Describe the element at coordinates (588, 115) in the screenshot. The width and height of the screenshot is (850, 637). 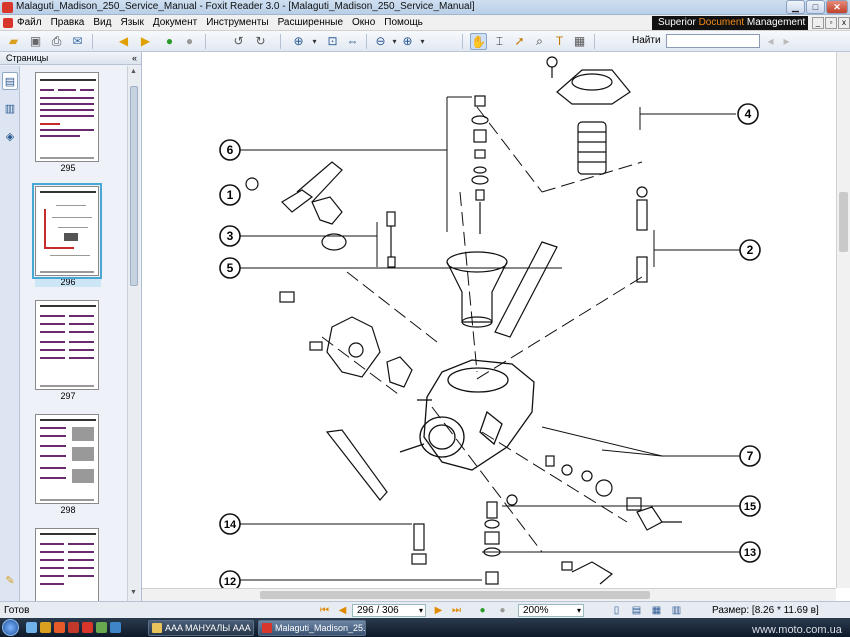
I see `top-cap` at that location.